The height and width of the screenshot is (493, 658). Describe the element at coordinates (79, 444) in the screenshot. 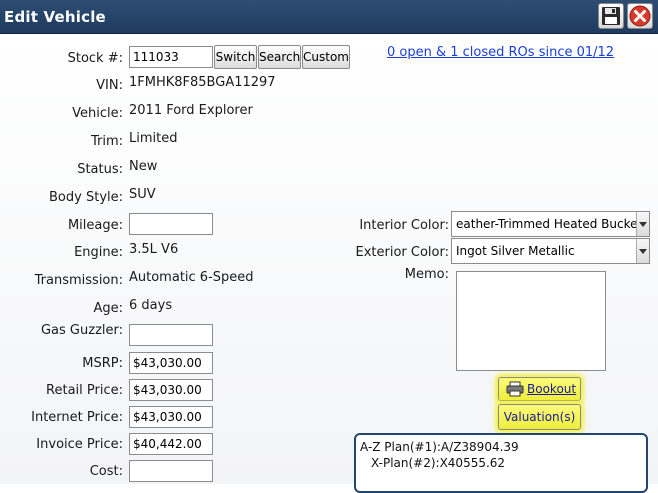

I see `invoice-price-label: Invoice Price:` at that location.